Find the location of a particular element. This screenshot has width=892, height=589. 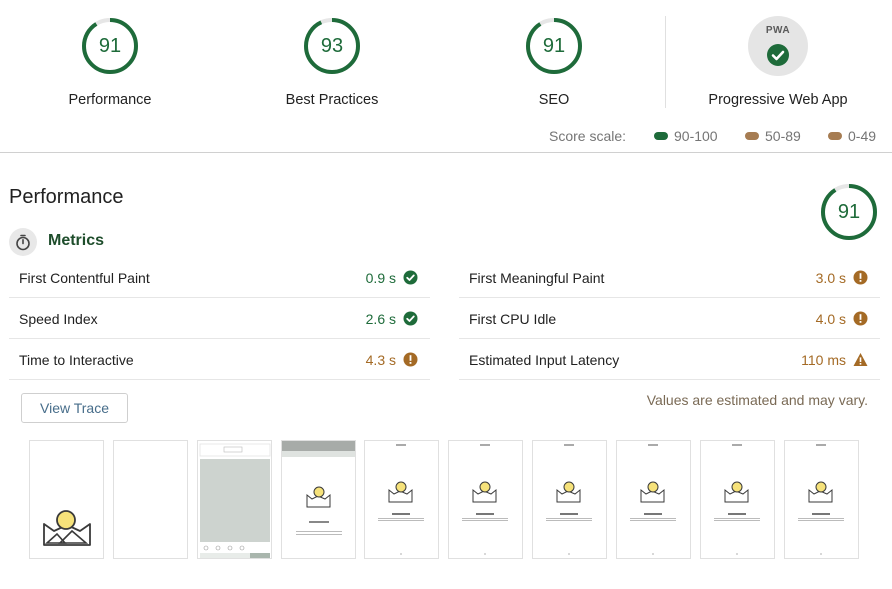

metric-name: First CPU Idle is located at coordinates (513, 319).